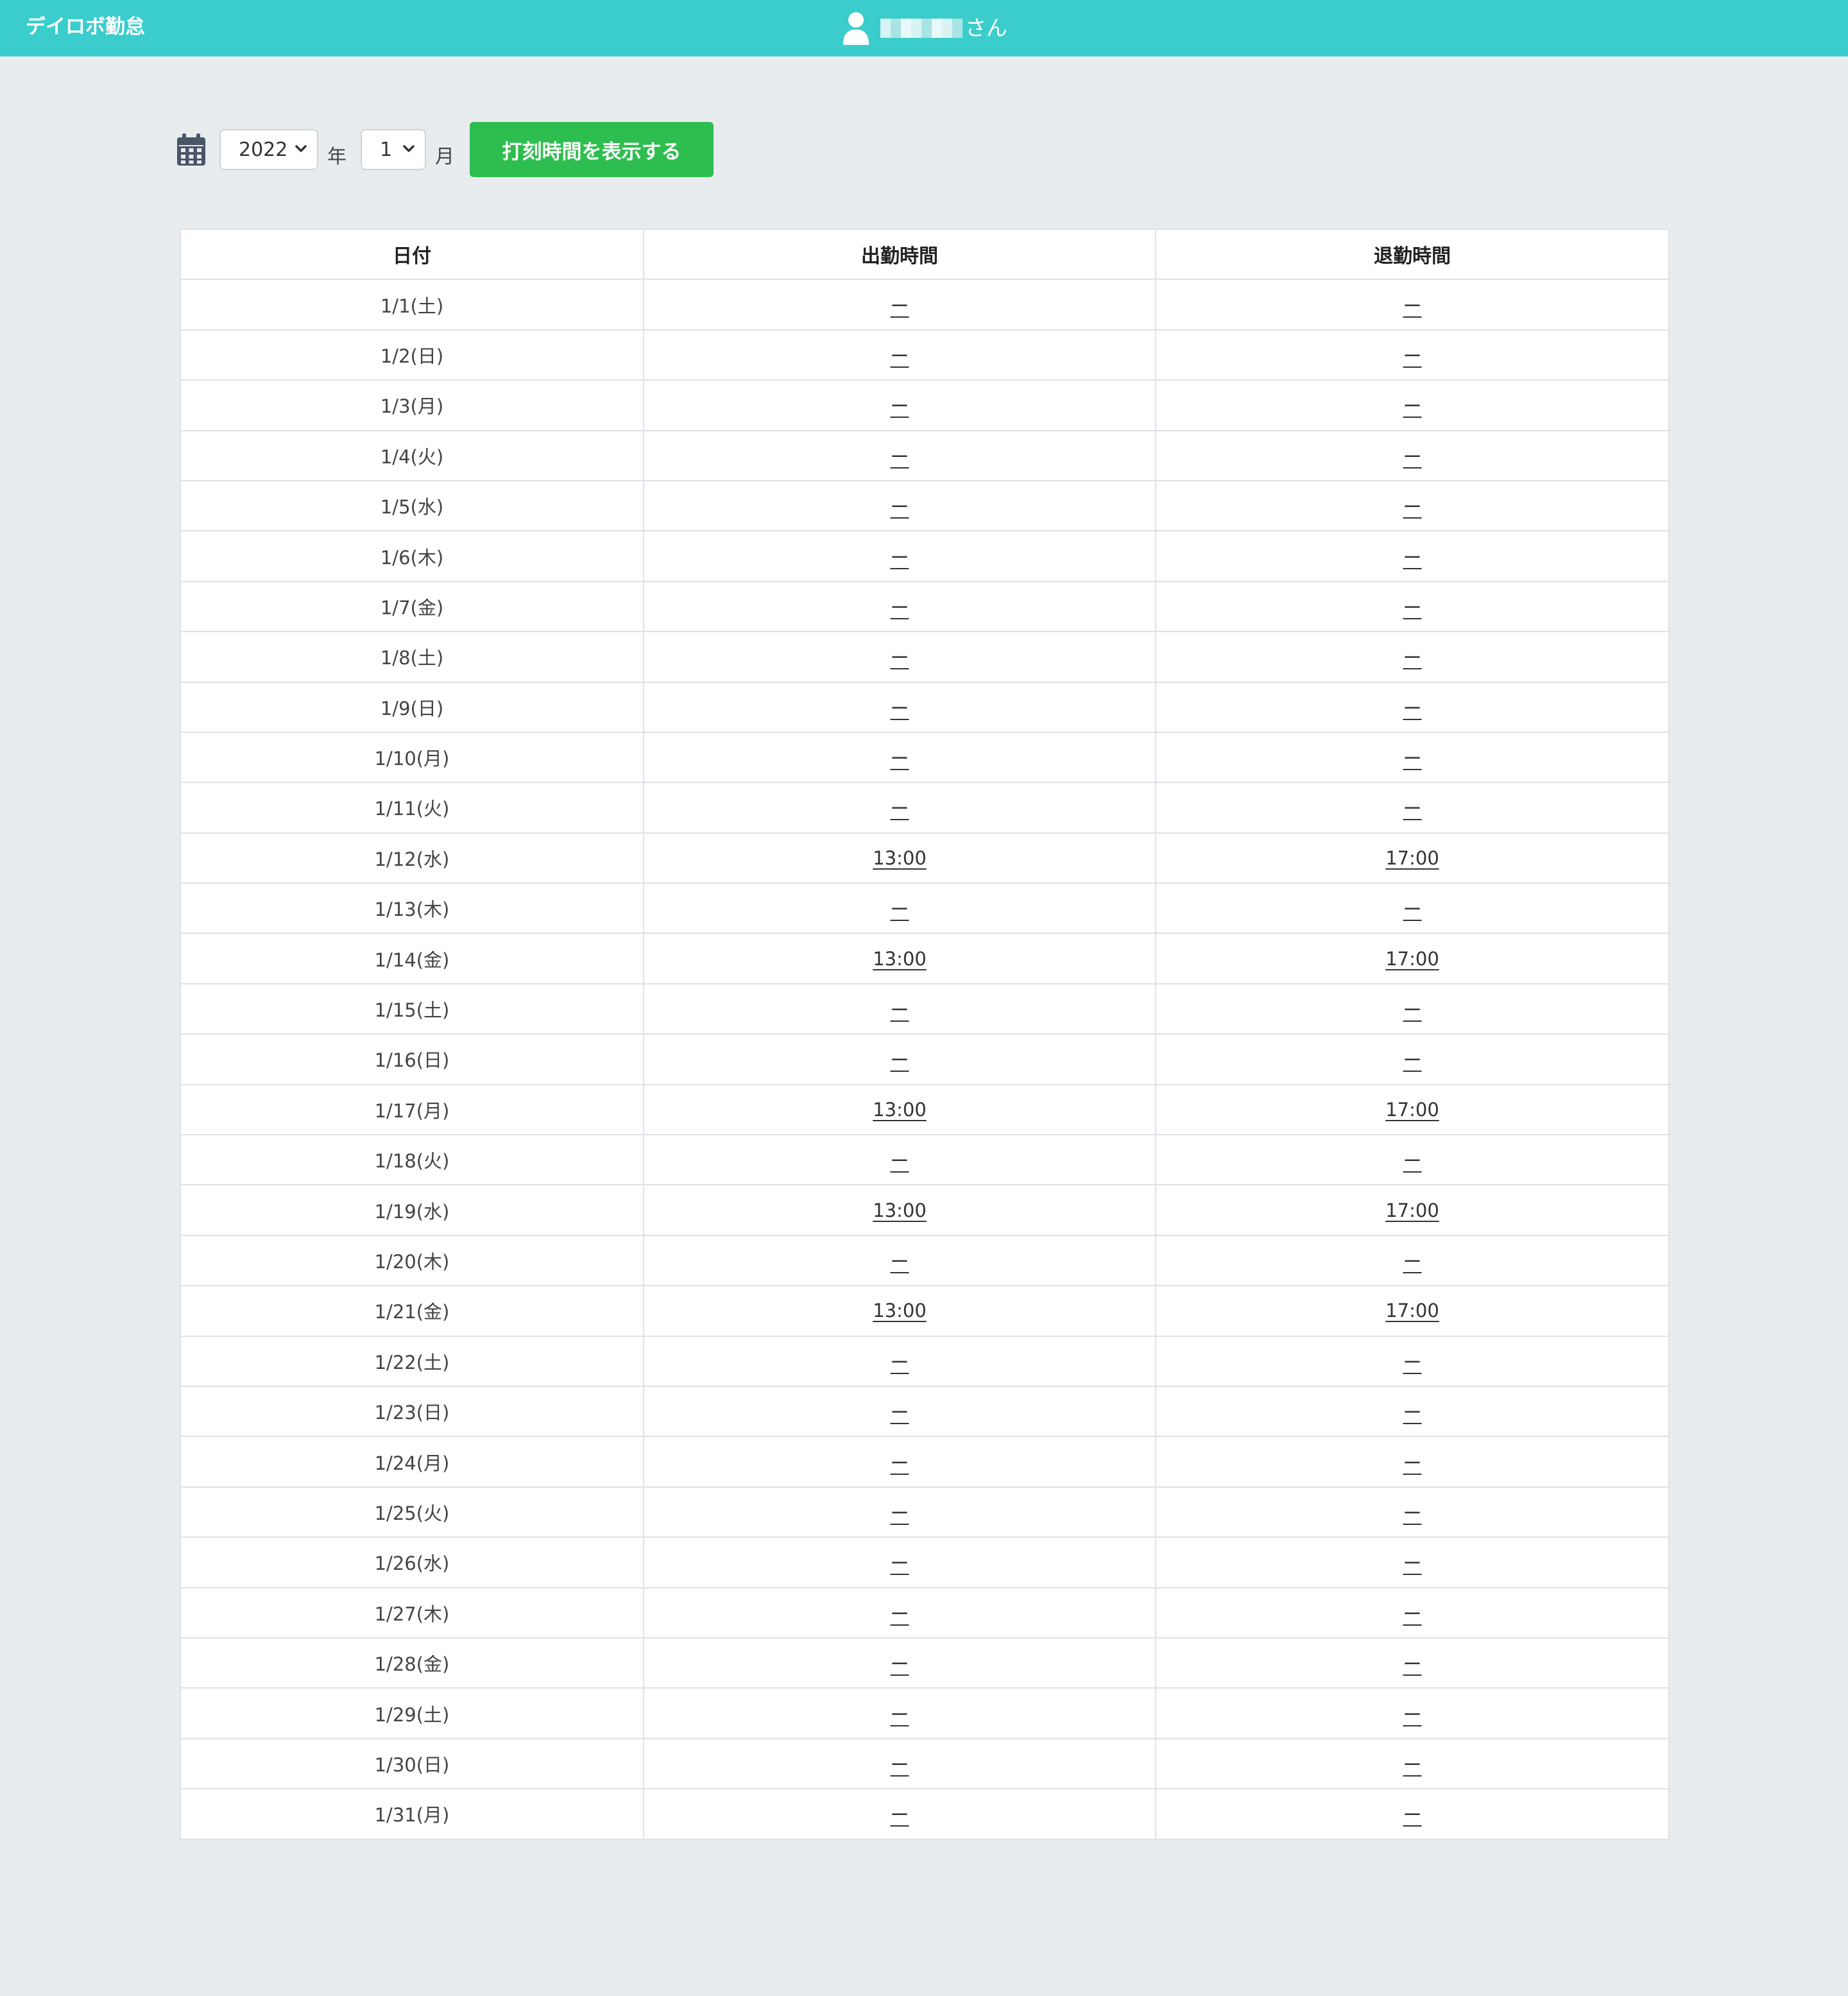  Describe the element at coordinates (191, 149) in the screenshot. I see `calendar-icon` at that location.